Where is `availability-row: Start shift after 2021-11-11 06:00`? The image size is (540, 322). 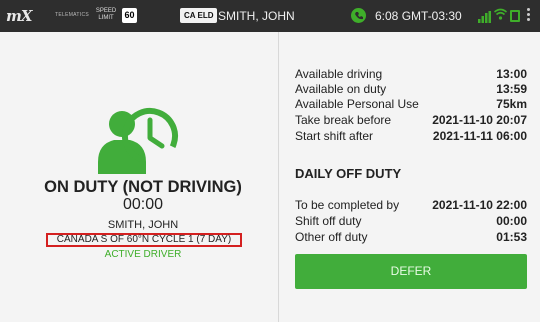
availability-row: Start shift after 2021-11-11 06:00 is located at coordinates (411, 136).